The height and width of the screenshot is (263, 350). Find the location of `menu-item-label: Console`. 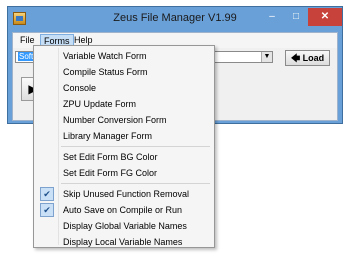

menu-item-label: Console is located at coordinates (80, 88).